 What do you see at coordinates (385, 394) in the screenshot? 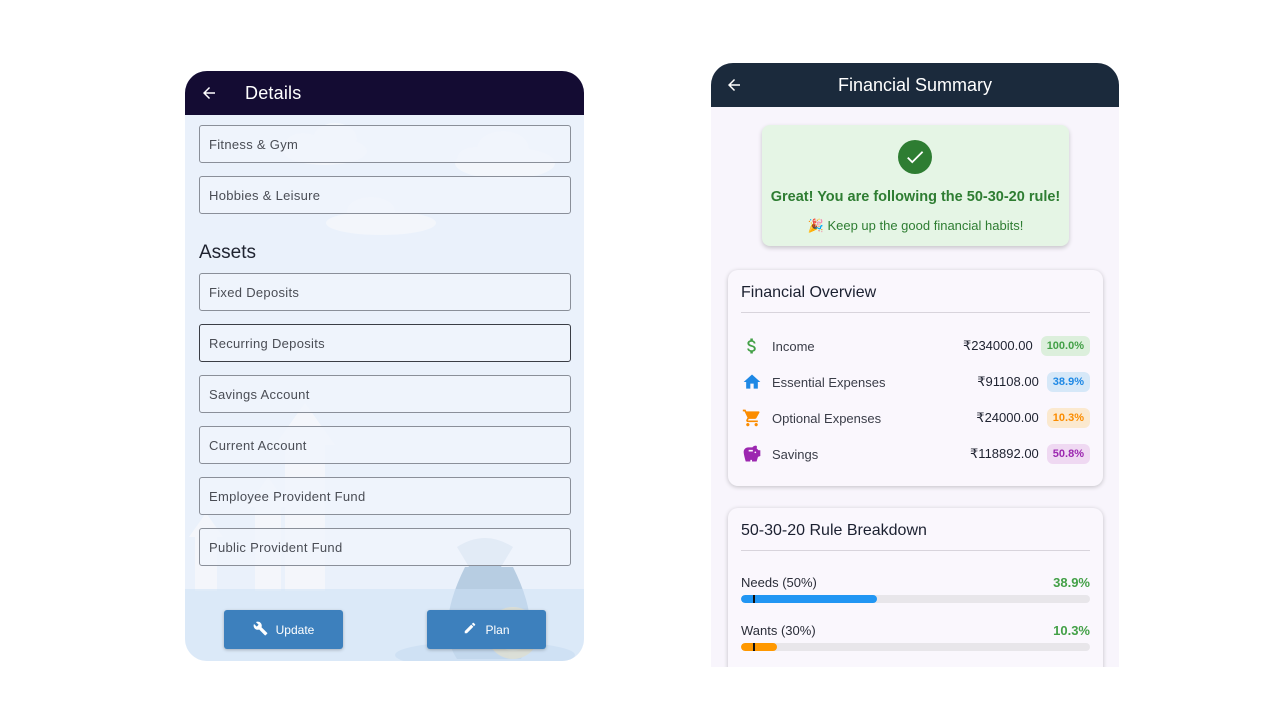
I see `savings-account-field: Savings Account` at bounding box center [385, 394].